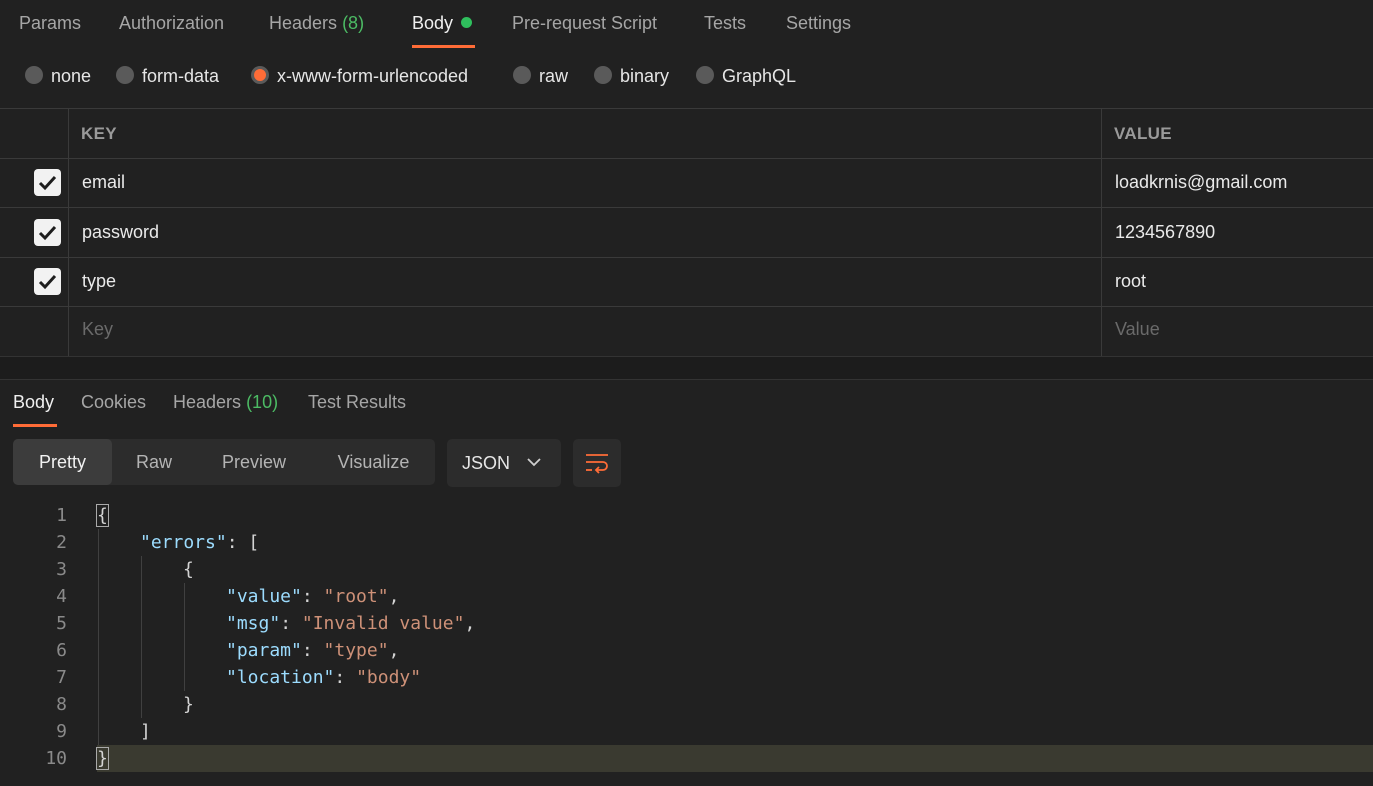 The height and width of the screenshot is (786, 1373). Describe the element at coordinates (389, 677) in the screenshot. I see `json-string: "body"` at that location.